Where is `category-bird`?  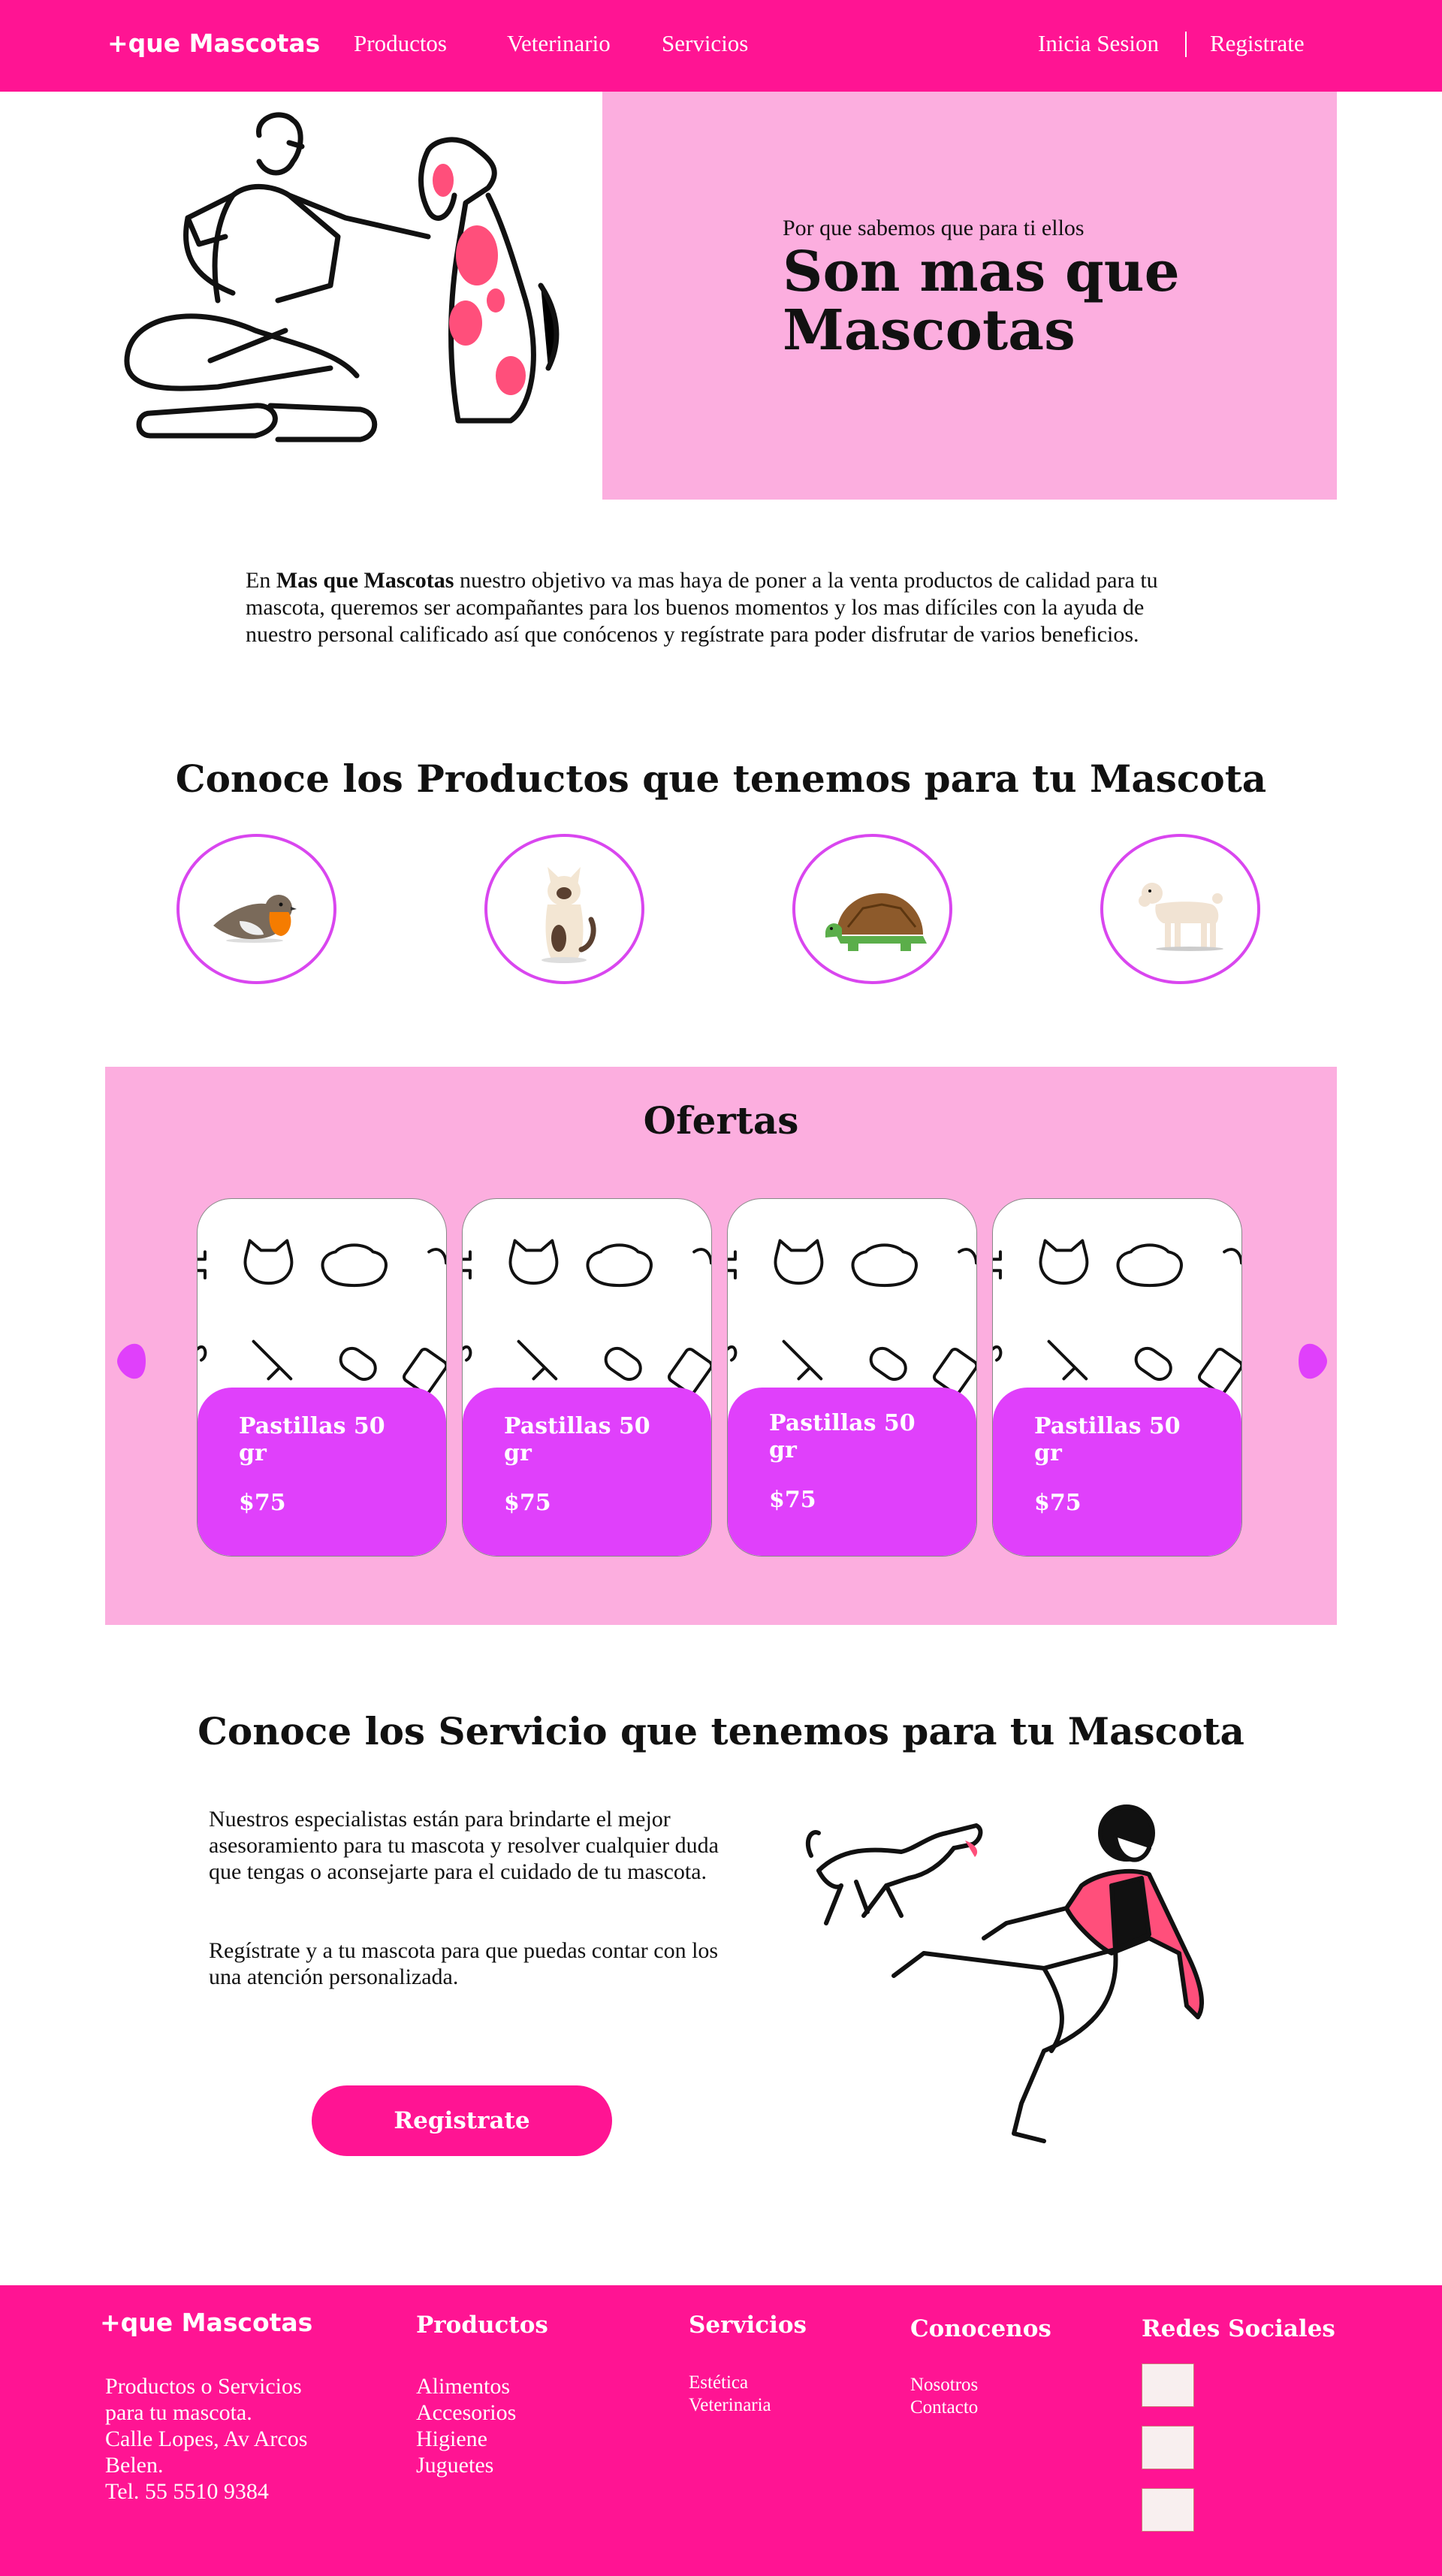 category-bird is located at coordinates (256, 909).